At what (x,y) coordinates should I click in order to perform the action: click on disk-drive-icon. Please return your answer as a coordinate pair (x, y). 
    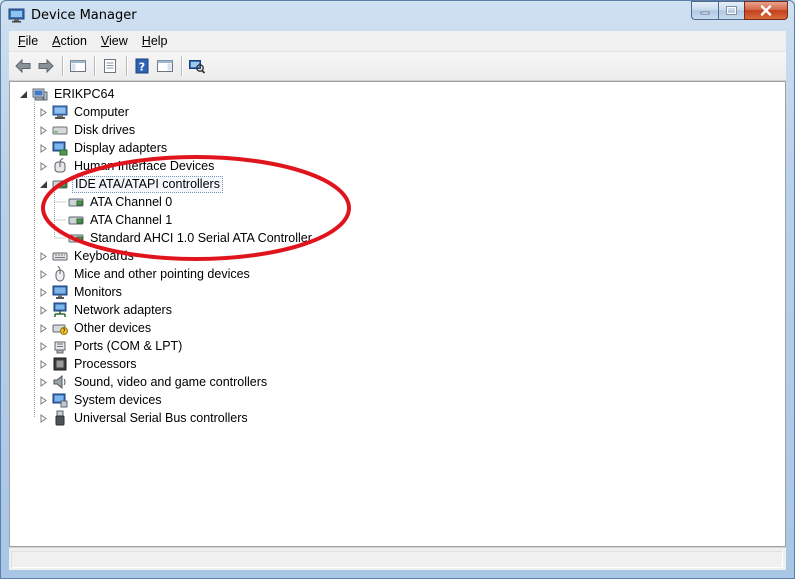
    Looking at the image, I should click on (60, 130).